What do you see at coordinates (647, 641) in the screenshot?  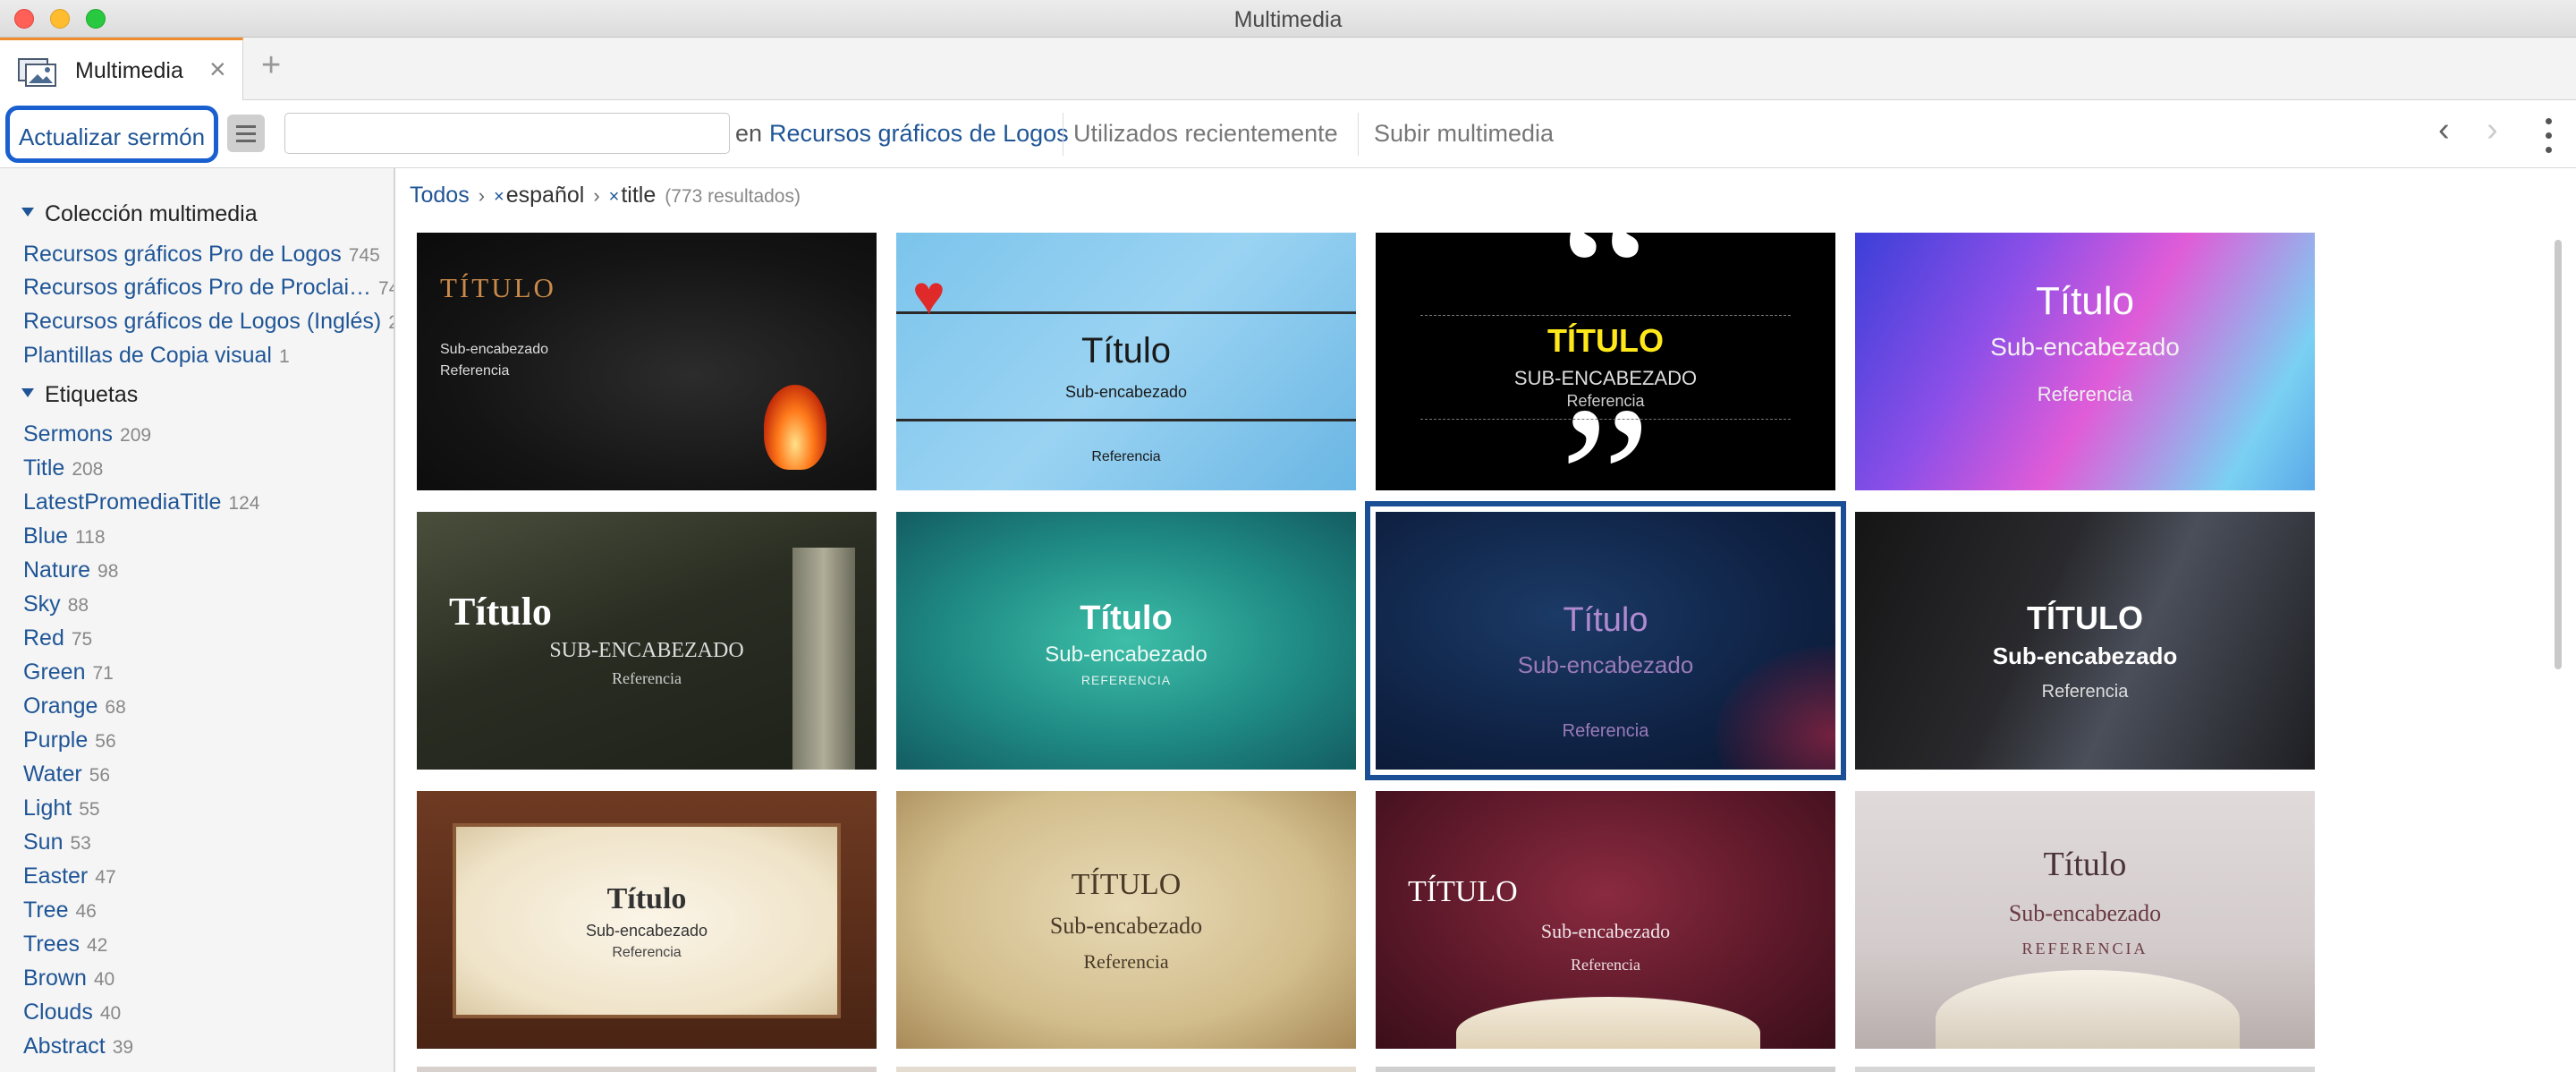 I see `media-thumbnail: Título SUB-ENCABEZADO Referencia` at bounding box center [647, 641].